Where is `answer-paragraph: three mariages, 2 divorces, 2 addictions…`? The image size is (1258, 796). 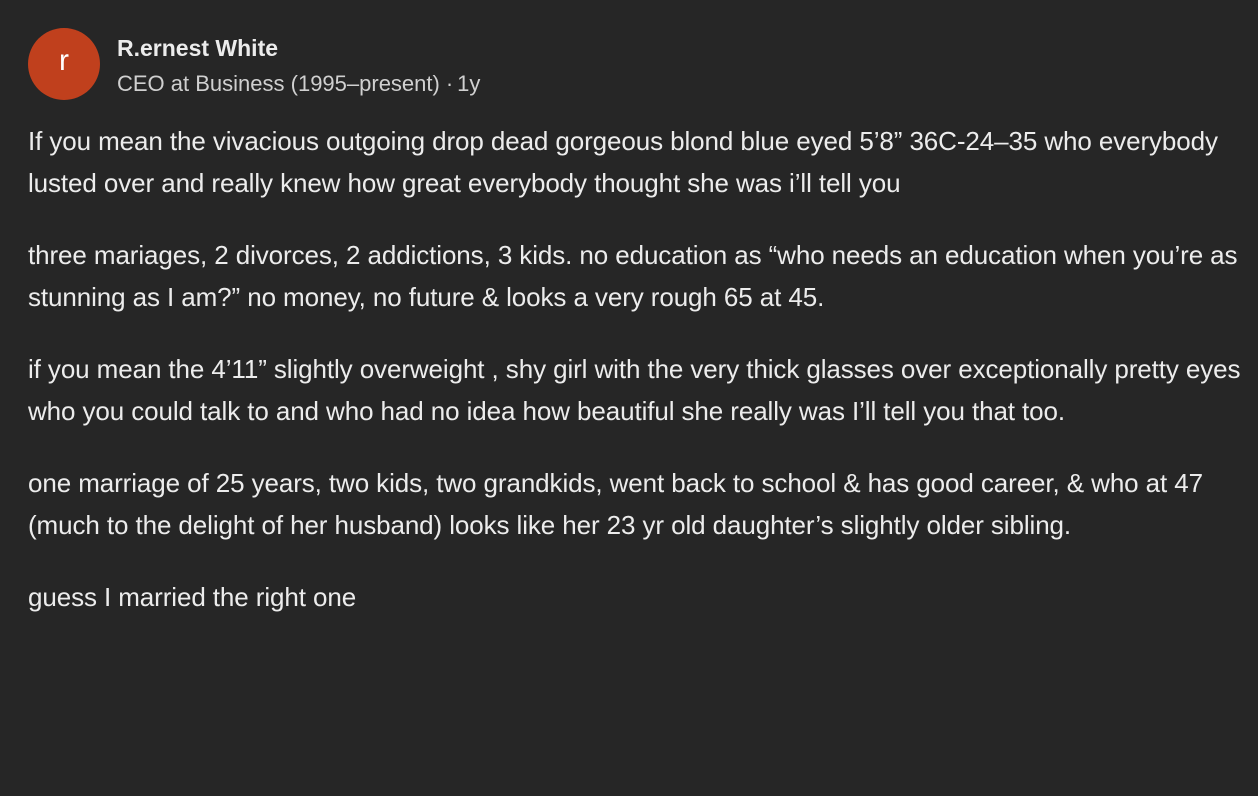
answer-paragraph: three mariages, 2 divorces, 2 addictions… is located at coordinates (633, 276).